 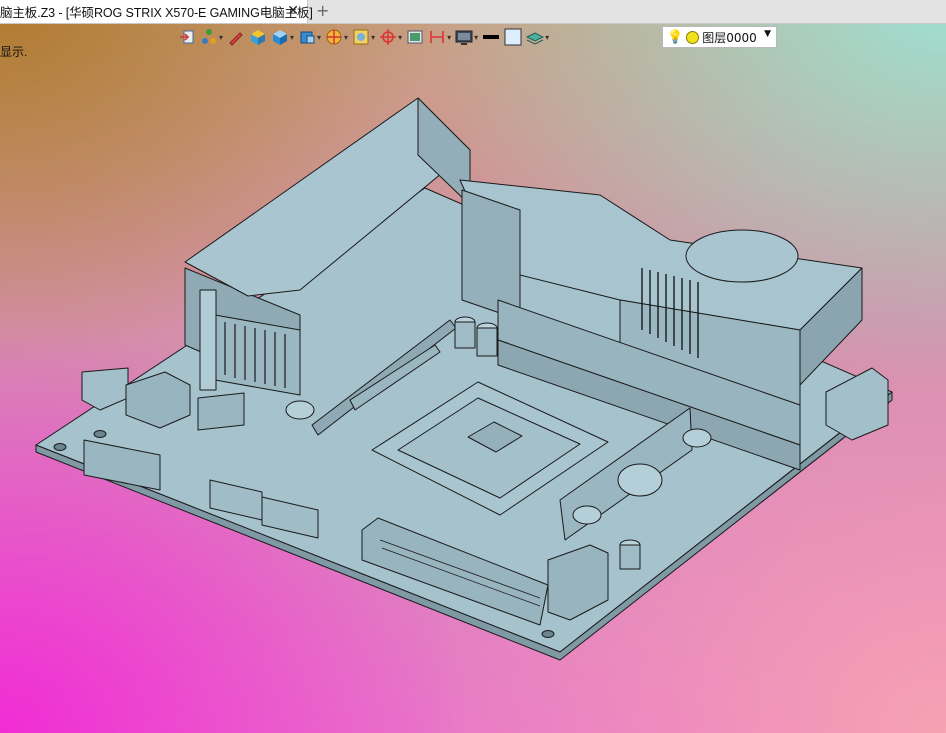 I want to click on tree-icon: ▾, so click(x=211, y=37).